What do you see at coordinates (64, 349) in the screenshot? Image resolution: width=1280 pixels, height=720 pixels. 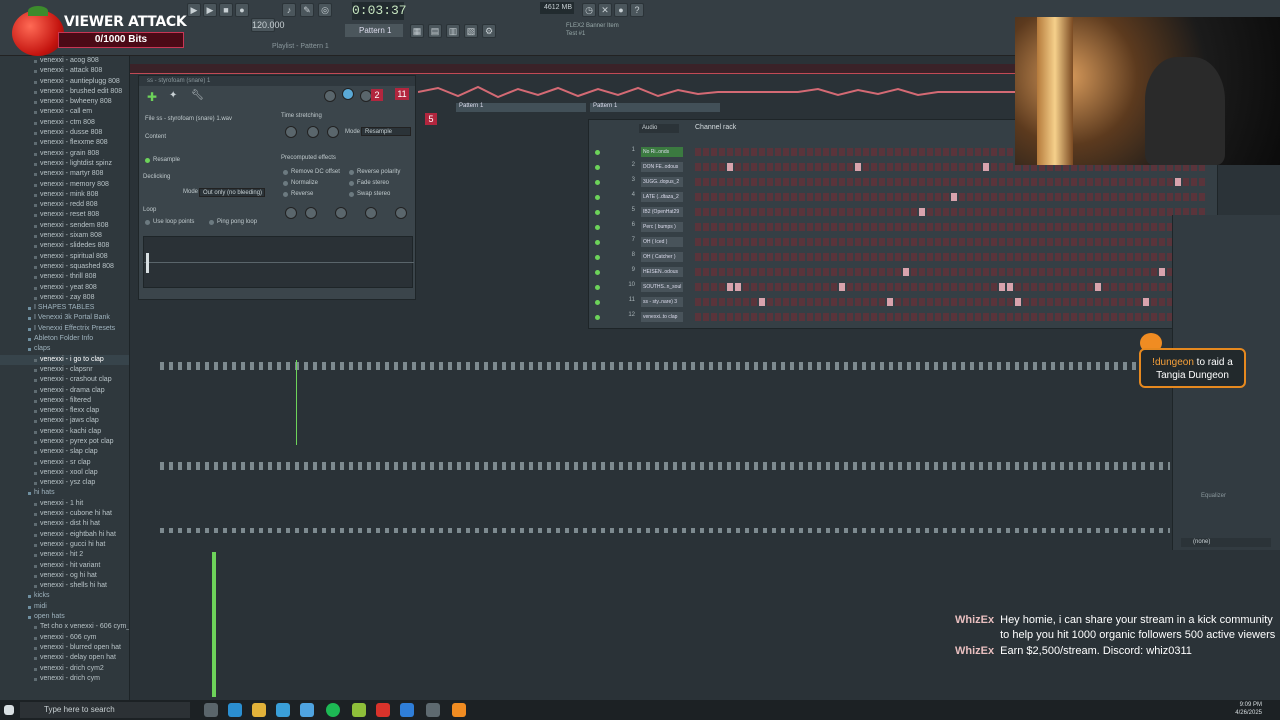 I see `browser-folder: claps` at bounding box center [64, 349].